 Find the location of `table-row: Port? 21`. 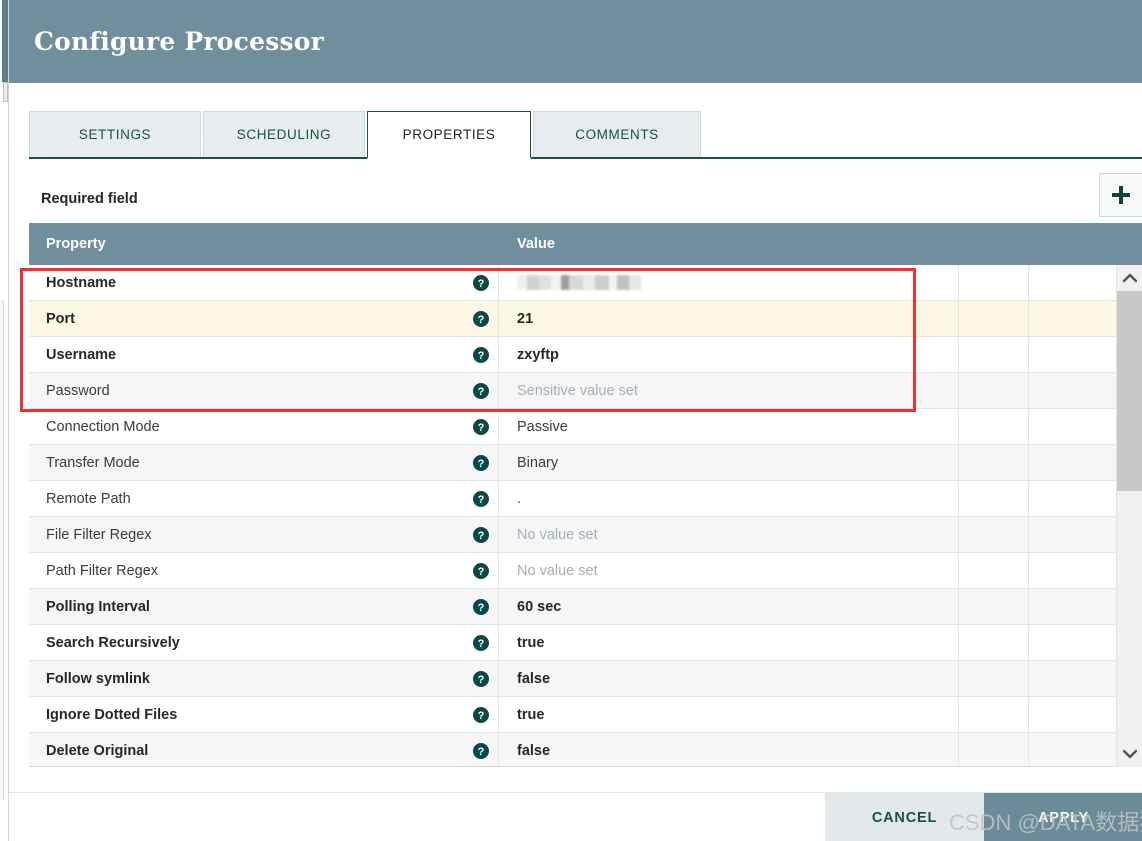

table-row: Port? 21 is located at coordinates (585, 319).